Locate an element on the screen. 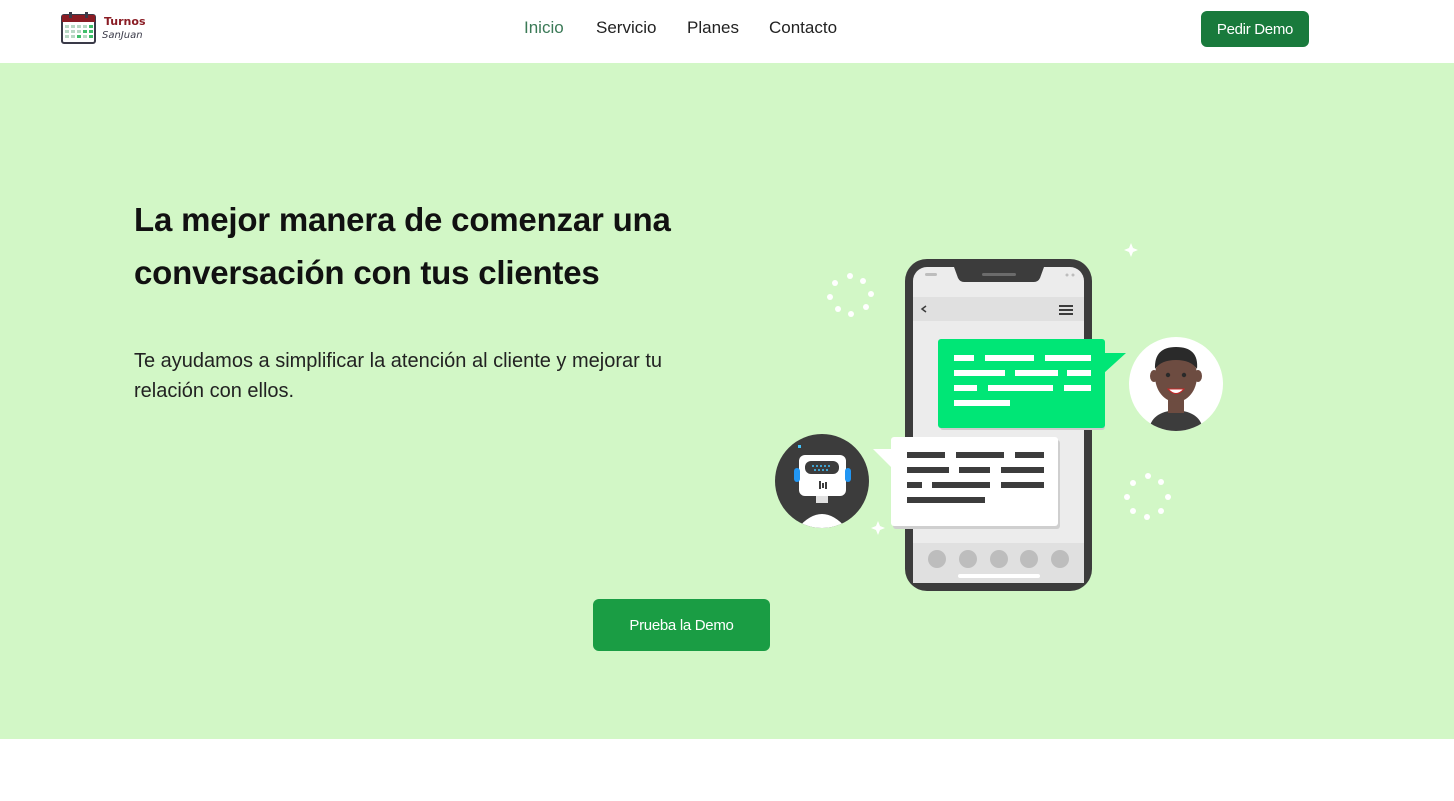 This screenshot has width=1454, height=801. try-demo-button: Prueba la Demo is located at coordinates (681, 625).